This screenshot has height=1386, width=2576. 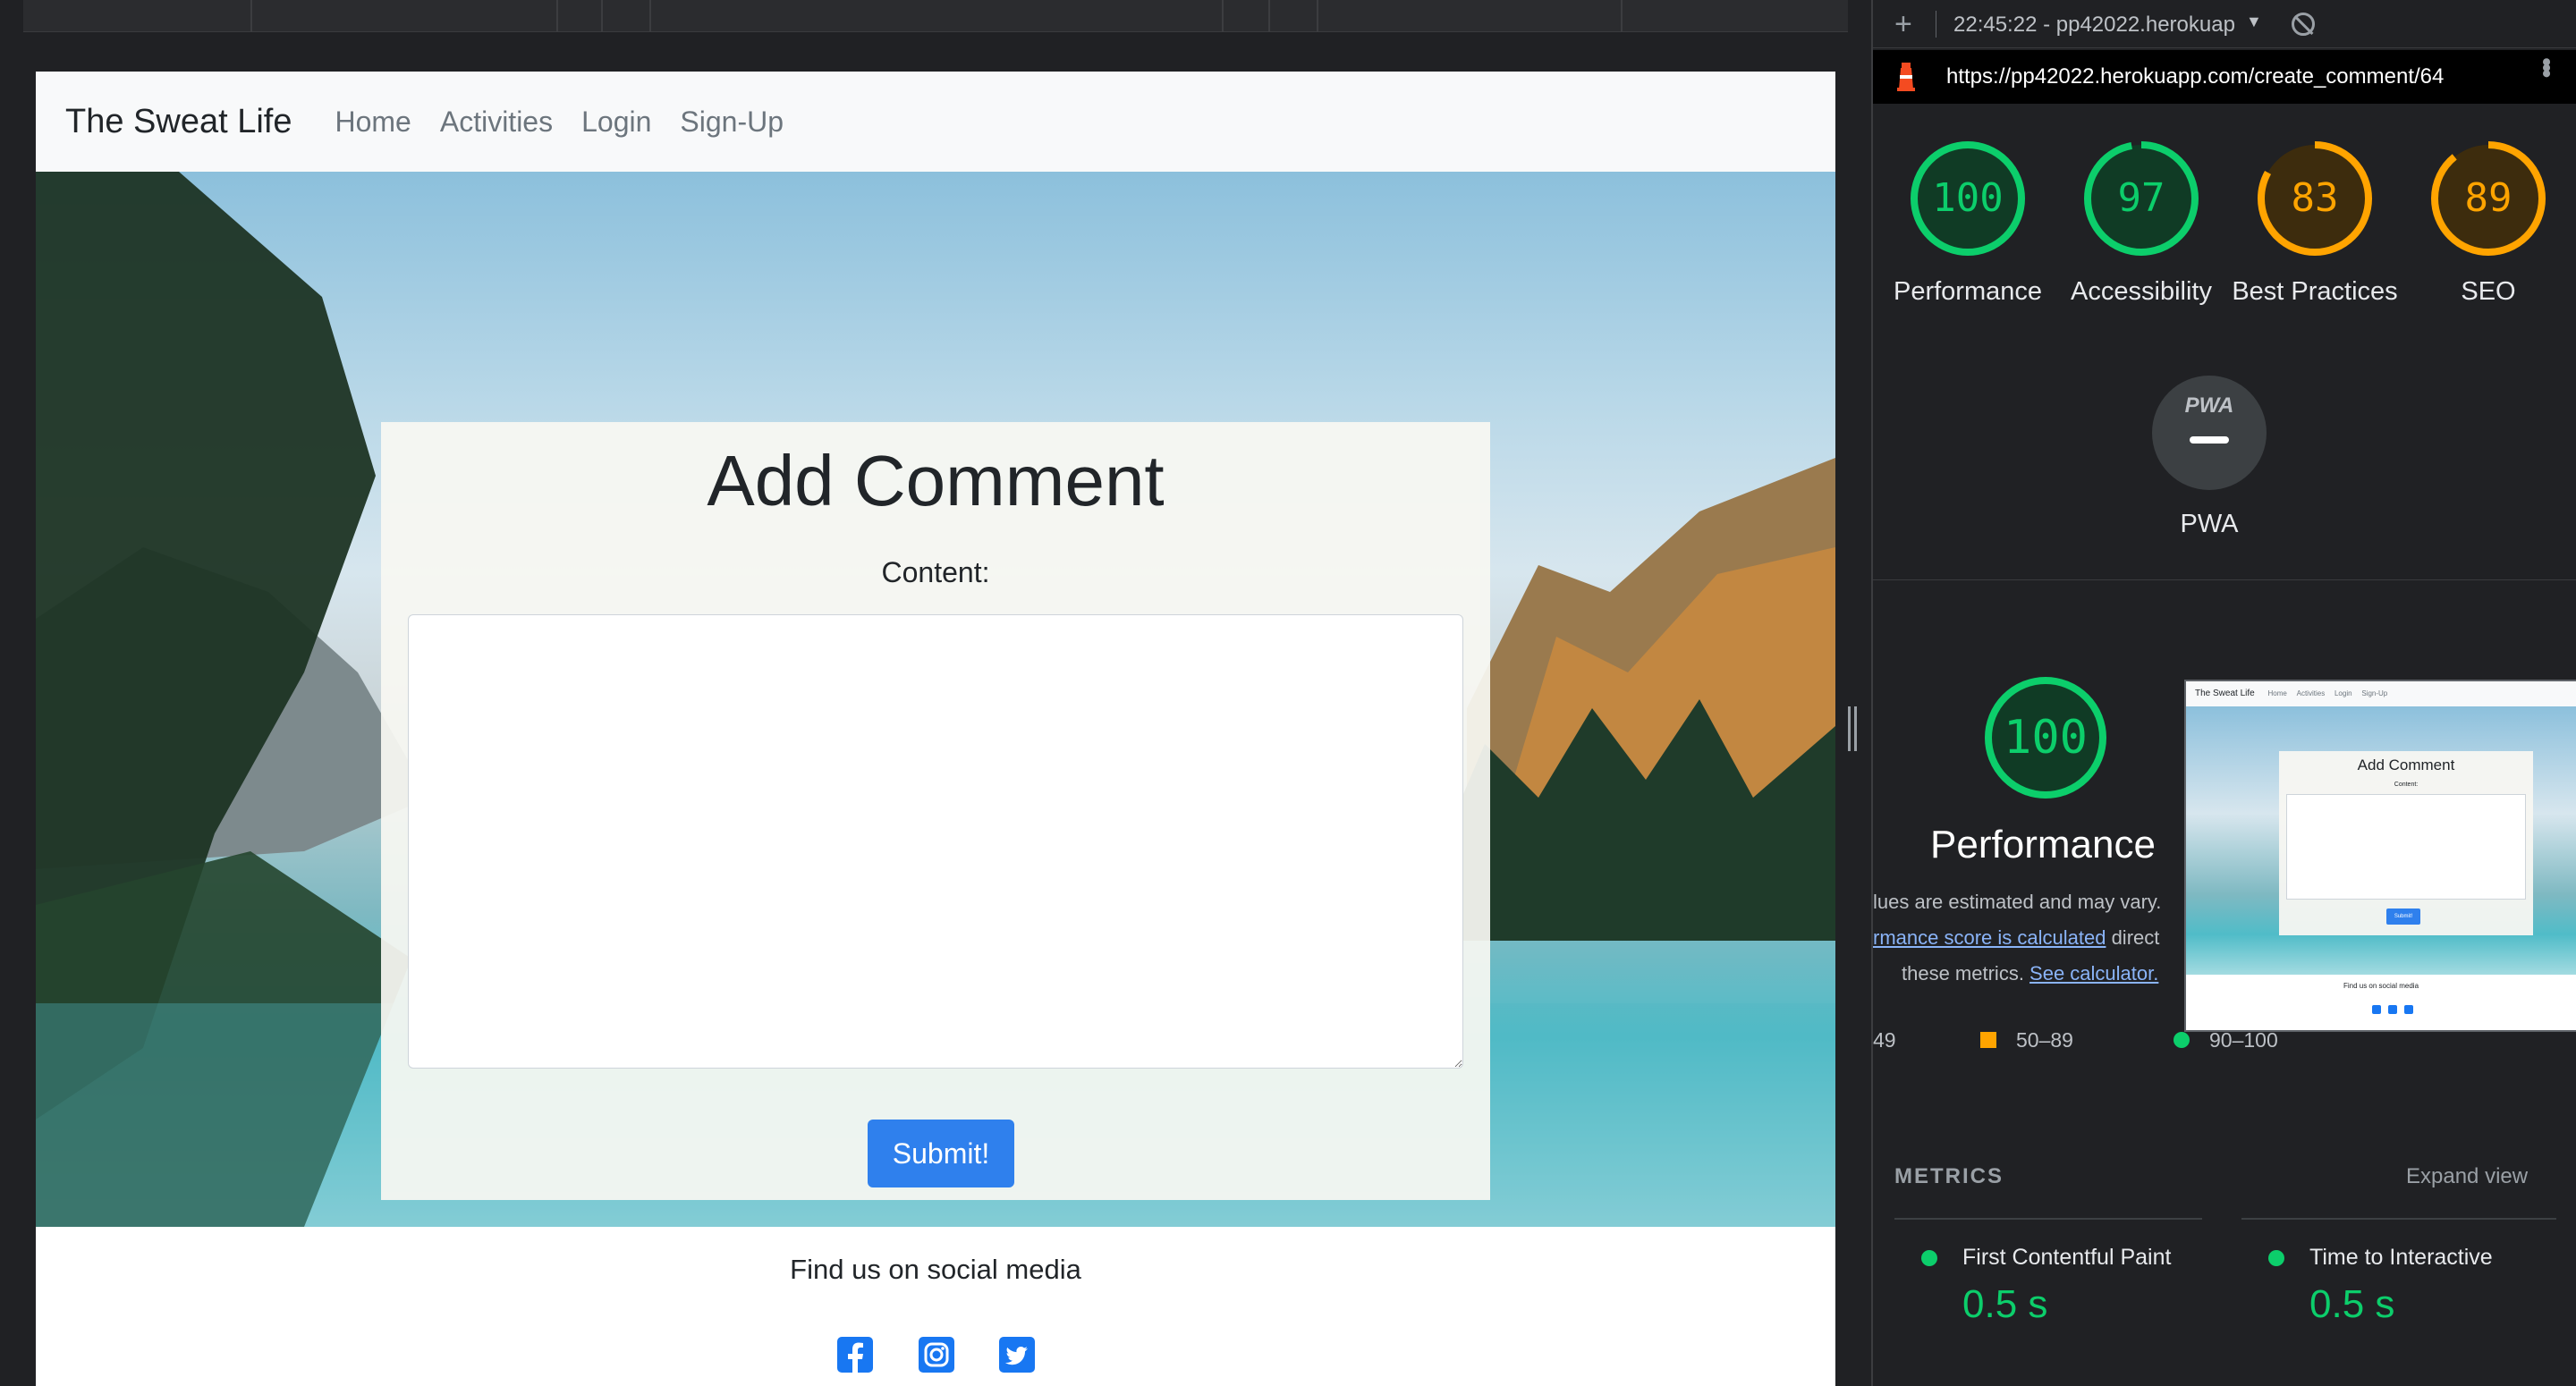 What do you see at coordinates (2311, 693) in the screenshot?
I see `thumbnail-nav-activities: Activities` at bounding box center [2311, 693].